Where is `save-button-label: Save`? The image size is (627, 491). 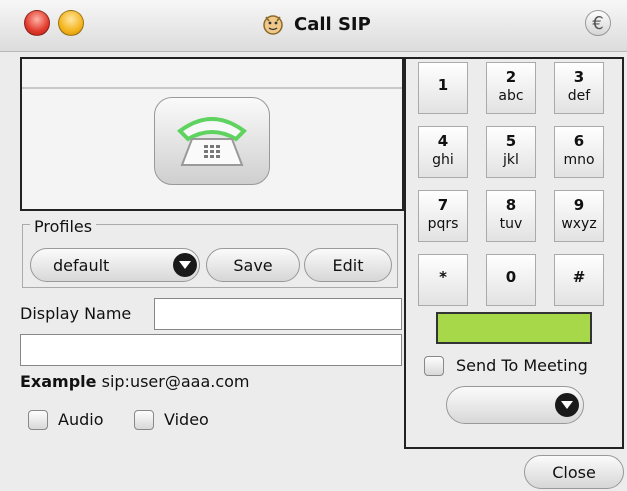 save-button-label: Save is located at coordinates (253, 265).